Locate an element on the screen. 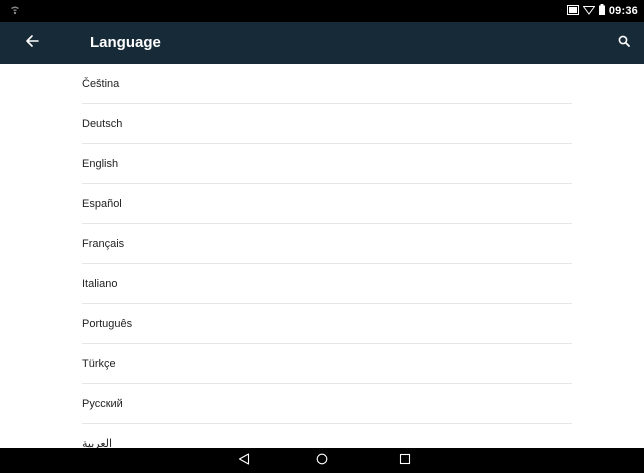 The height and width of the screenshot is (473, 644). back-button is located at coordinates (32, 43).